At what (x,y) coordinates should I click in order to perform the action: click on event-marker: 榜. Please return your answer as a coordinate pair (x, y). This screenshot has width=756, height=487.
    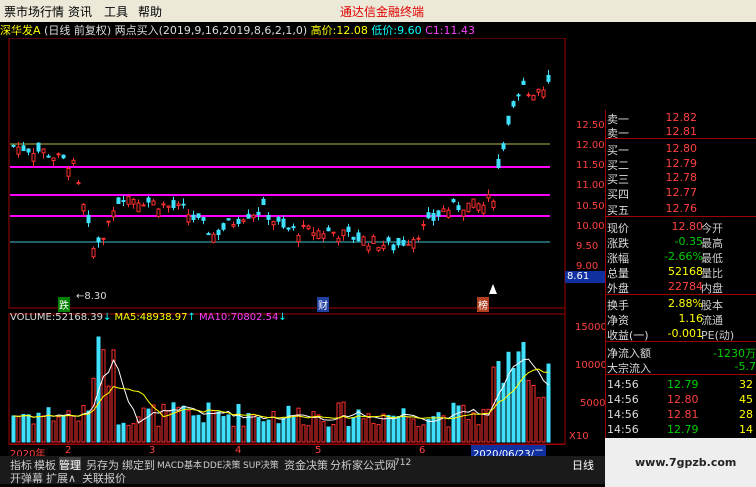
    Looking at the image, I should click on (483, 304).